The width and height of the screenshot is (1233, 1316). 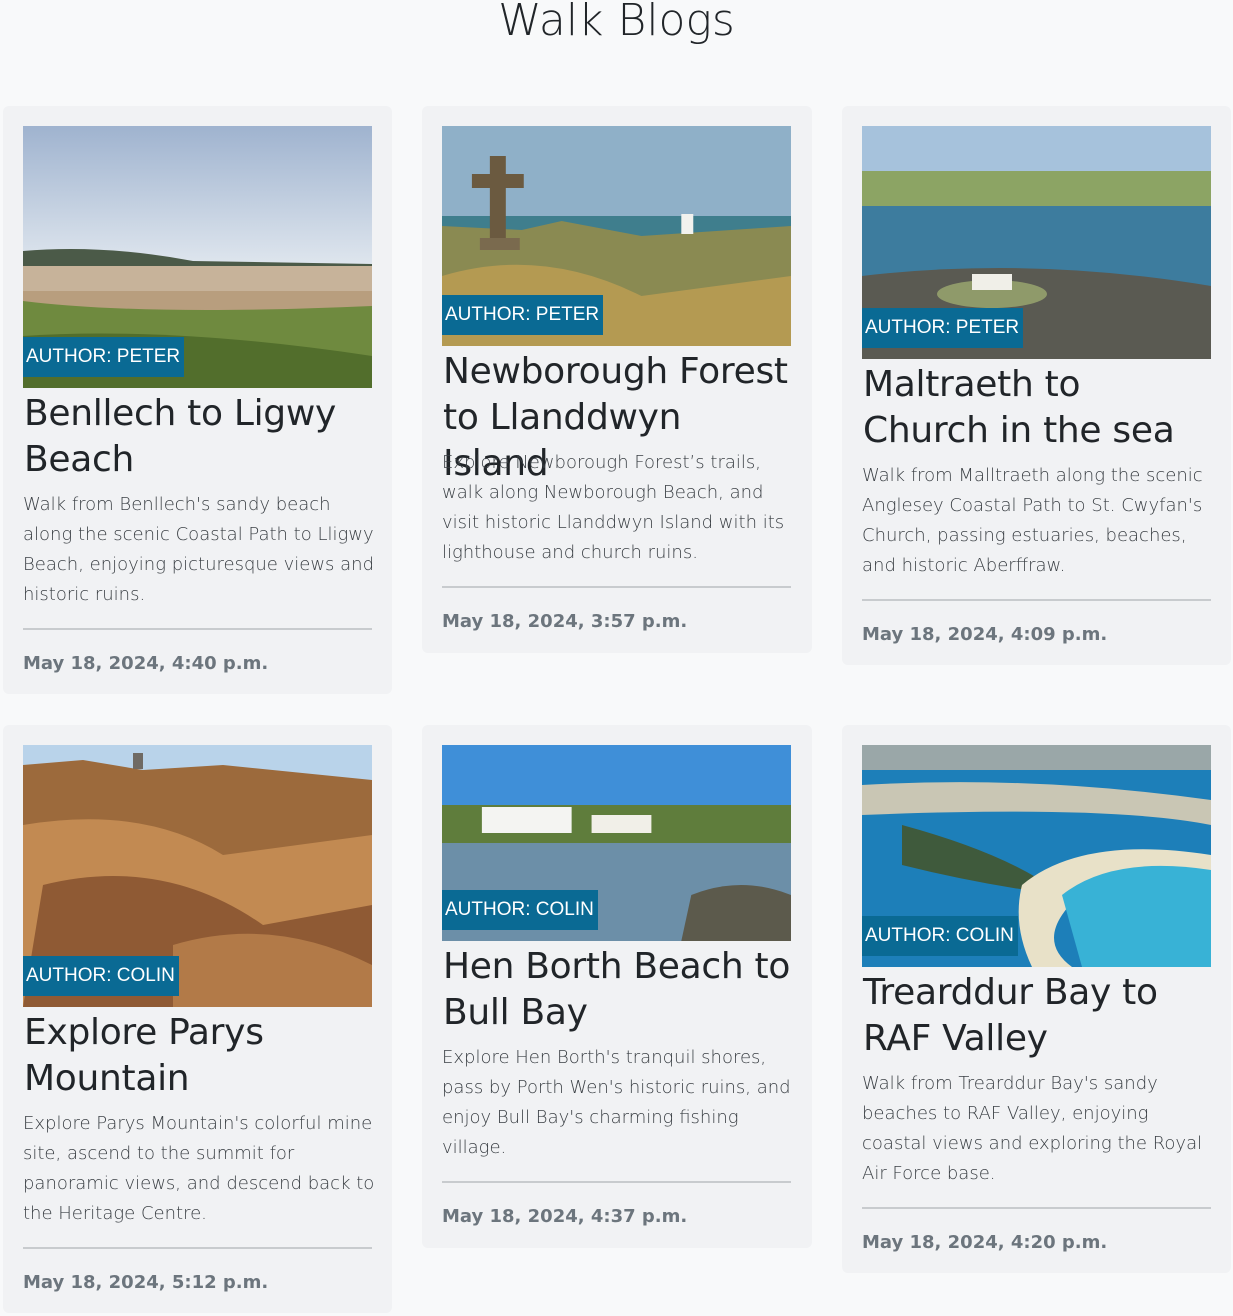 What do you see at coordinates (1039, 1016) in the screenshot?
I see `post-title: Trearddur Bay to RAF Valley` at bounding box center [1039, 1016].